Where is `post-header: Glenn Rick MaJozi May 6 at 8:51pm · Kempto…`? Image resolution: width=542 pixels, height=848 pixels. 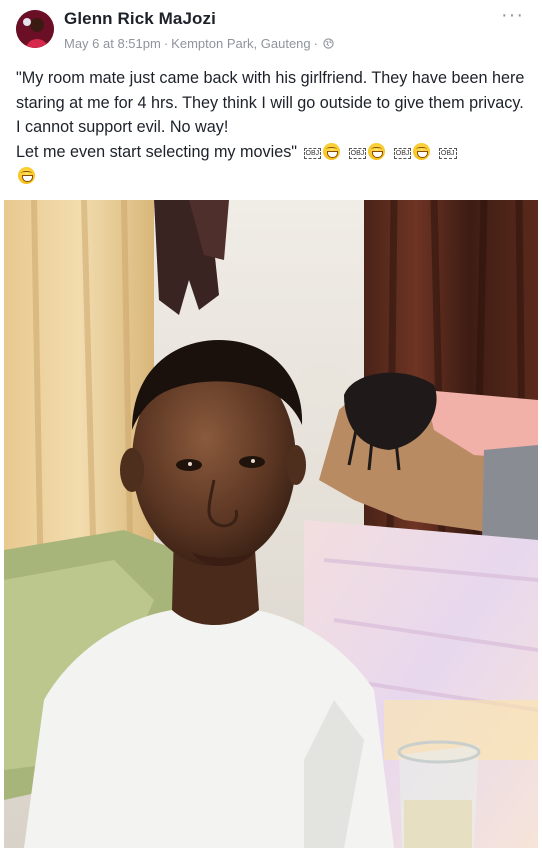 post-header: Glenn Rick MaJozi May 6 at 8:51pm · Kempto… is located at coordinates (271, 31).